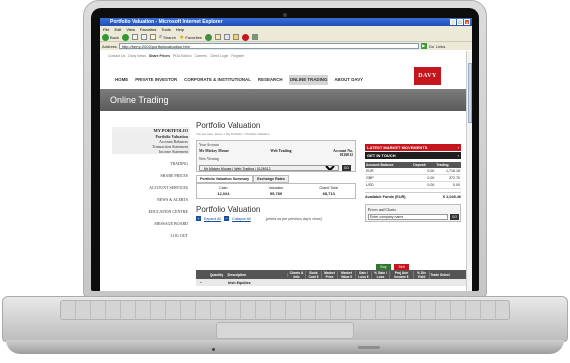  Describe the element at coordinates (121, 80) in the screenshot. I see `nav-home: HOME` at that location.